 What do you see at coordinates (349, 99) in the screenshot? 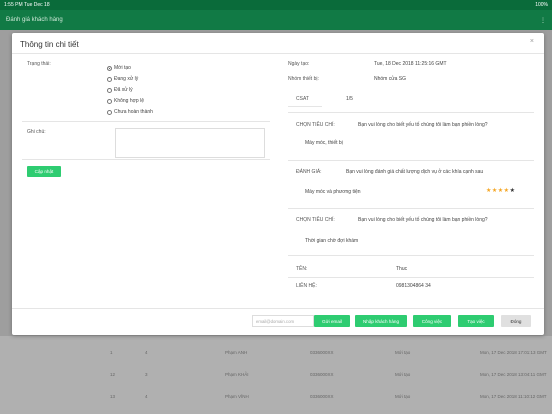
I see `csat-value: 1/5` at bounding box center [349, 99].